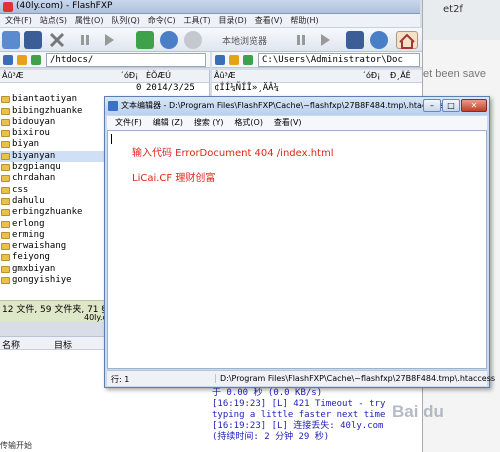 The width and height of the screenshot is (500, 452). What do you see at coordinates (451, 105) in the screenshot?
I see `maximize-button: □` at bounding box center [451, 105].